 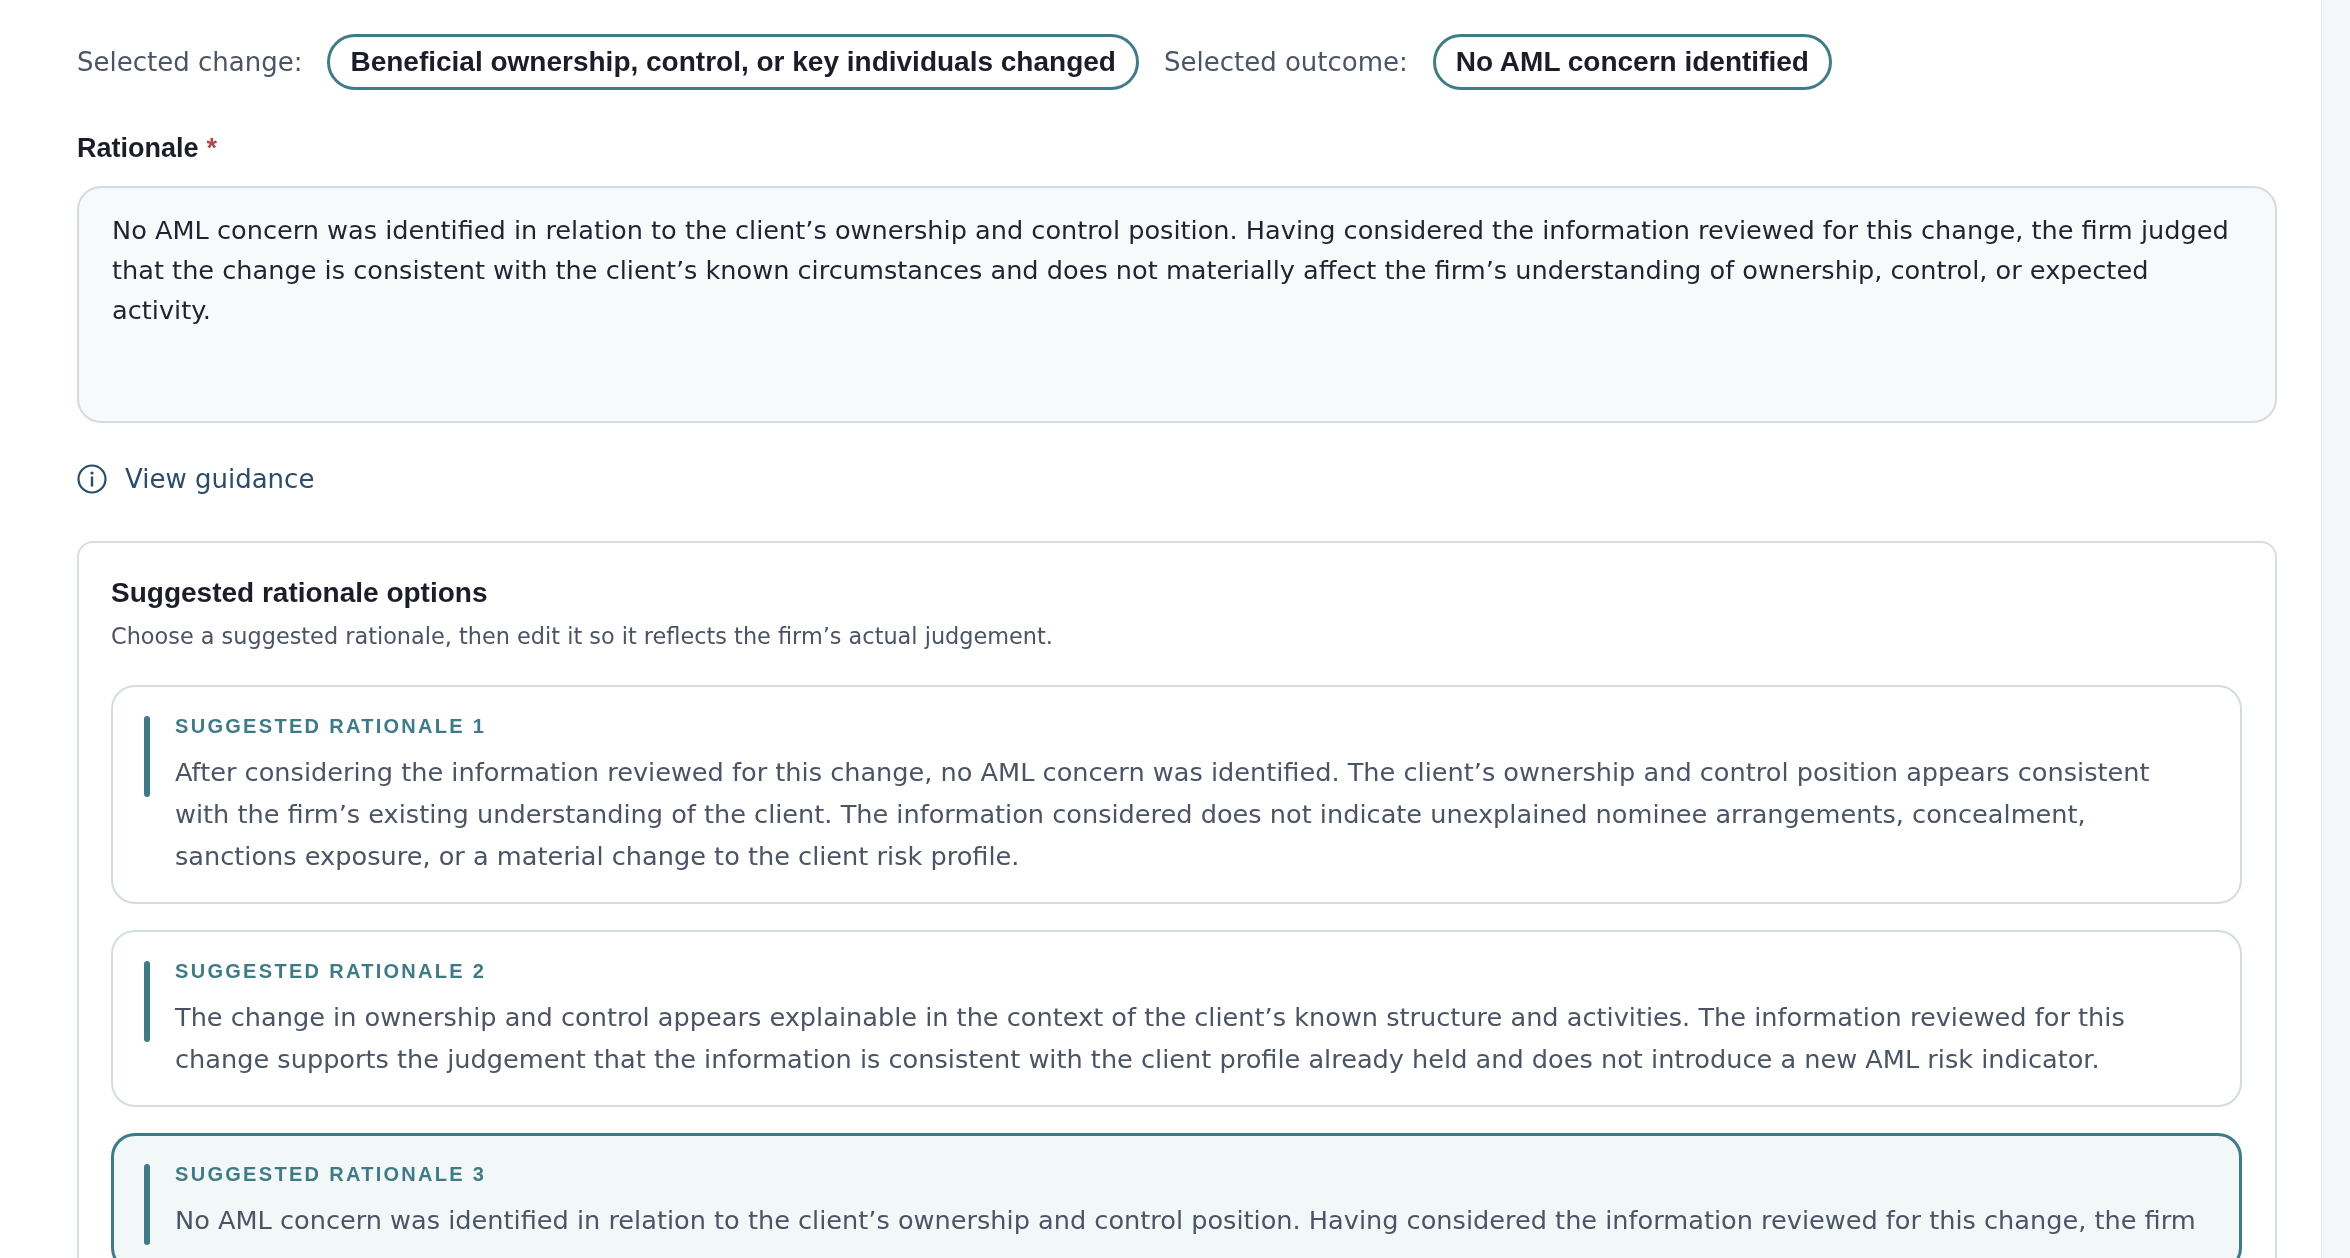 I want to click on rationale-option-card, so click(x=1176, y=1018).